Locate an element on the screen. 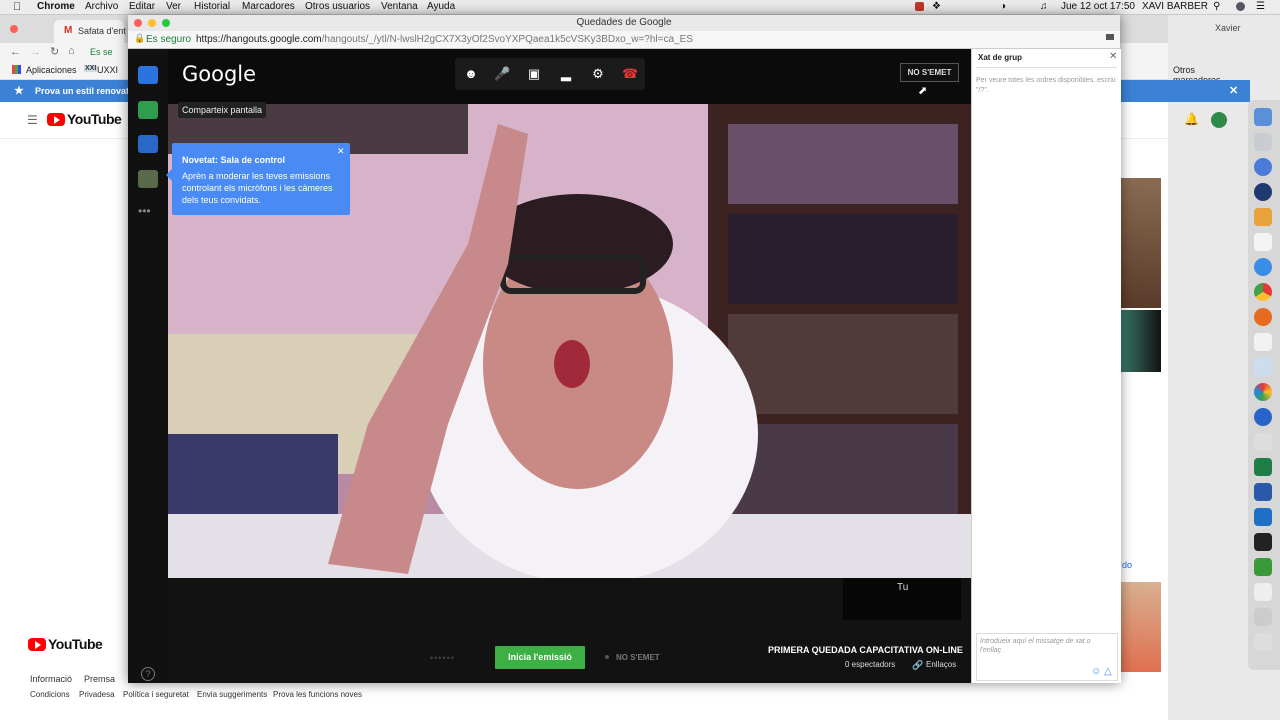 The image size is (1280, 720). uxxi-icon: XXI is located at coordinates (91, 68).